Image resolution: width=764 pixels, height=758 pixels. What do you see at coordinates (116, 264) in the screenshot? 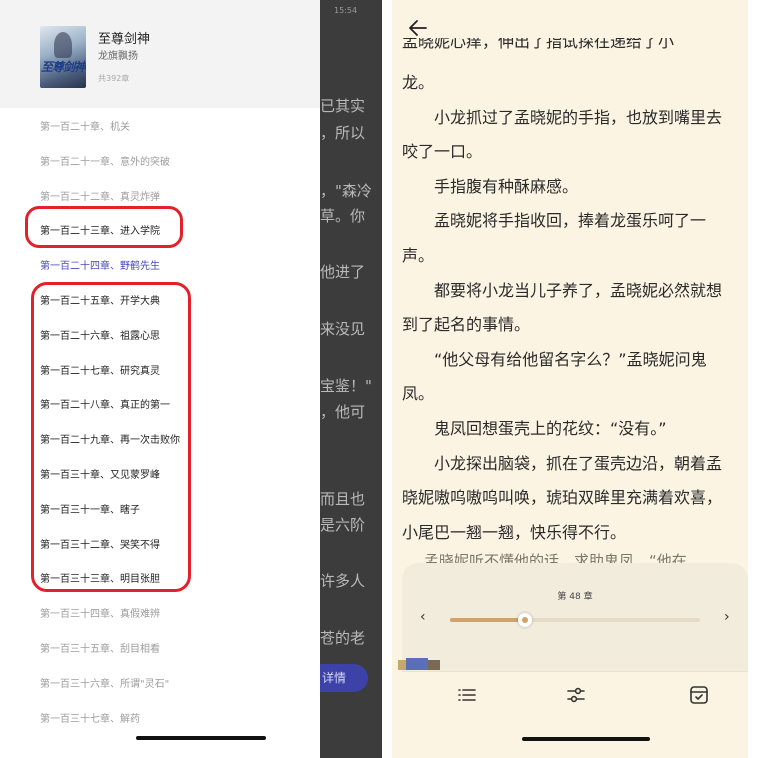
I see `chapter-item: 第一百二十四章、野鹤先生` at bounding box center [116, 264].